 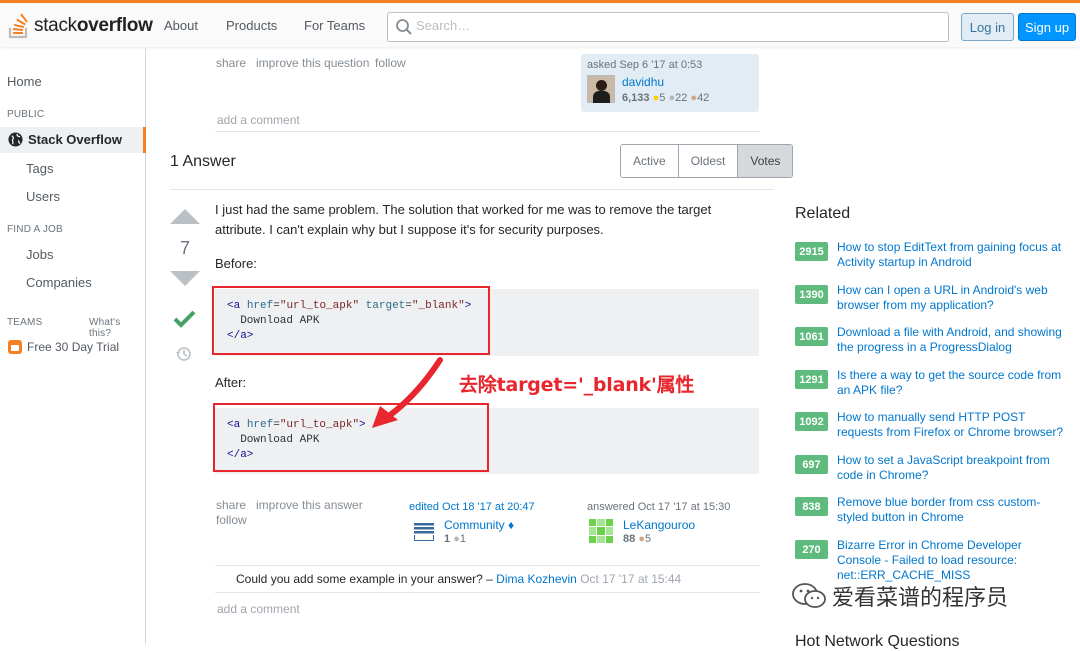 I want to click on answered-time: answered Oct 17 '17 at 15:30, so click(x=659, y=507).